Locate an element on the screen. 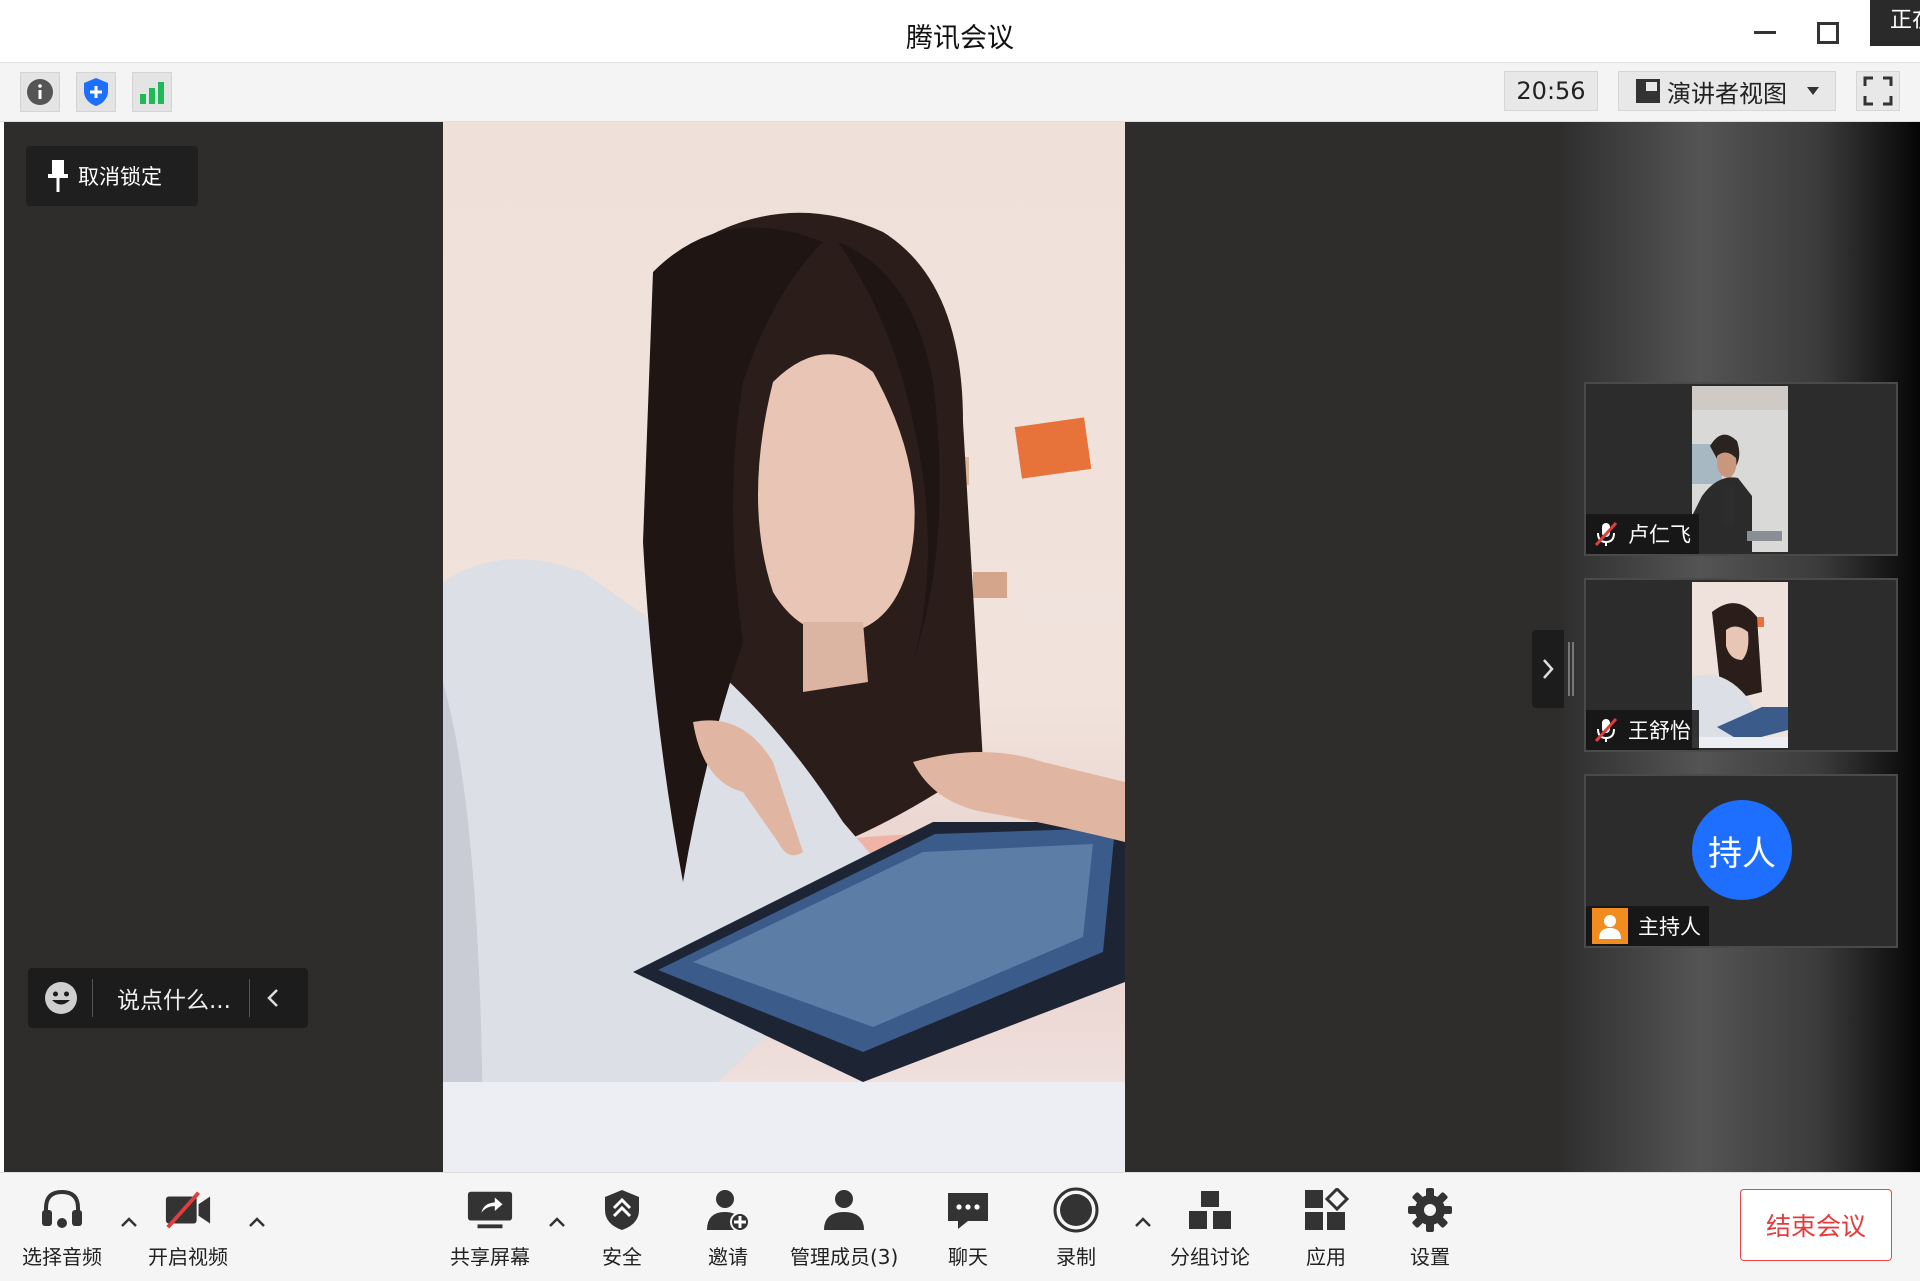 The width and height of the screenshot is (1920, 1281). participant-name-bar: 主持人 is located at coordinates (1647, 926).